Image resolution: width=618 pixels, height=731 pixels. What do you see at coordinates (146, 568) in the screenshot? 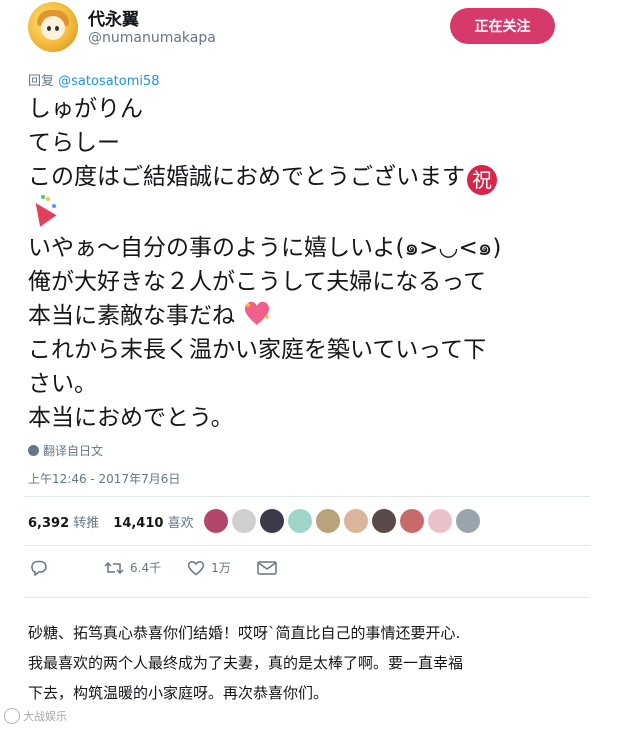
I see `retweet-action-count: 6.4千` at bounding box center [146, 568].